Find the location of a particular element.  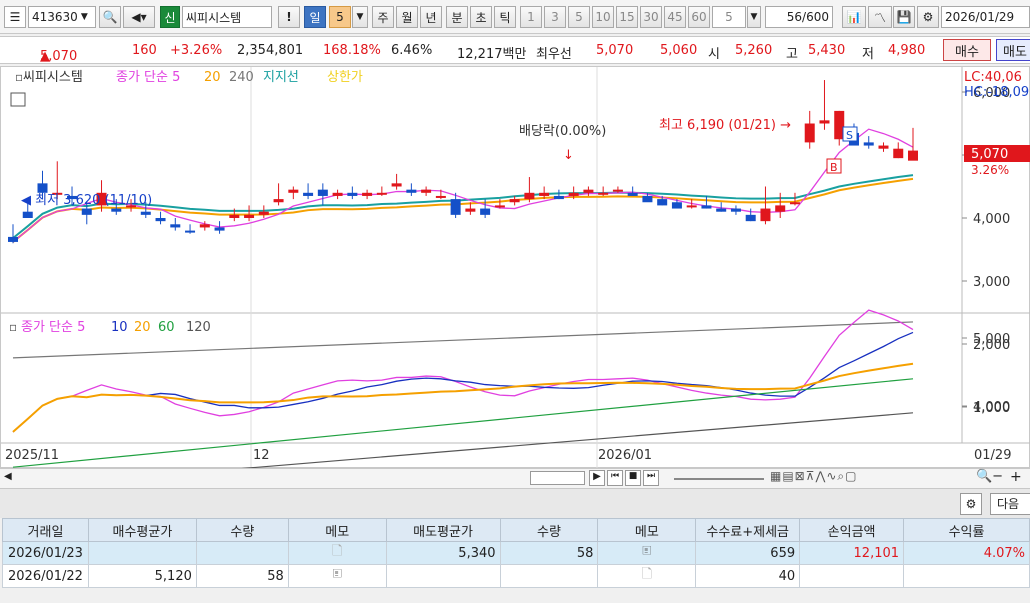

zoom-in-icon: + is located at coordinates (1016, 477).